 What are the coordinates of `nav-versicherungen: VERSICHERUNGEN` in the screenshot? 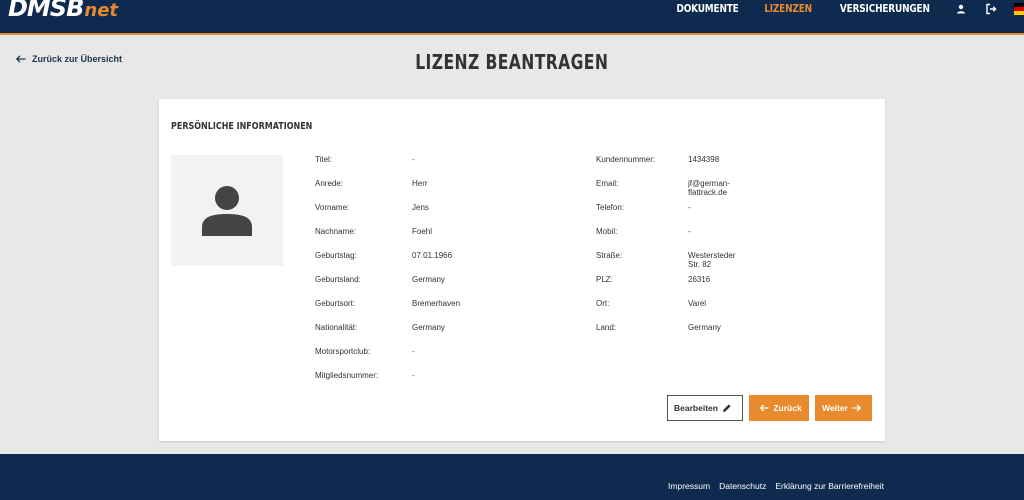 It's located at (885, 9).